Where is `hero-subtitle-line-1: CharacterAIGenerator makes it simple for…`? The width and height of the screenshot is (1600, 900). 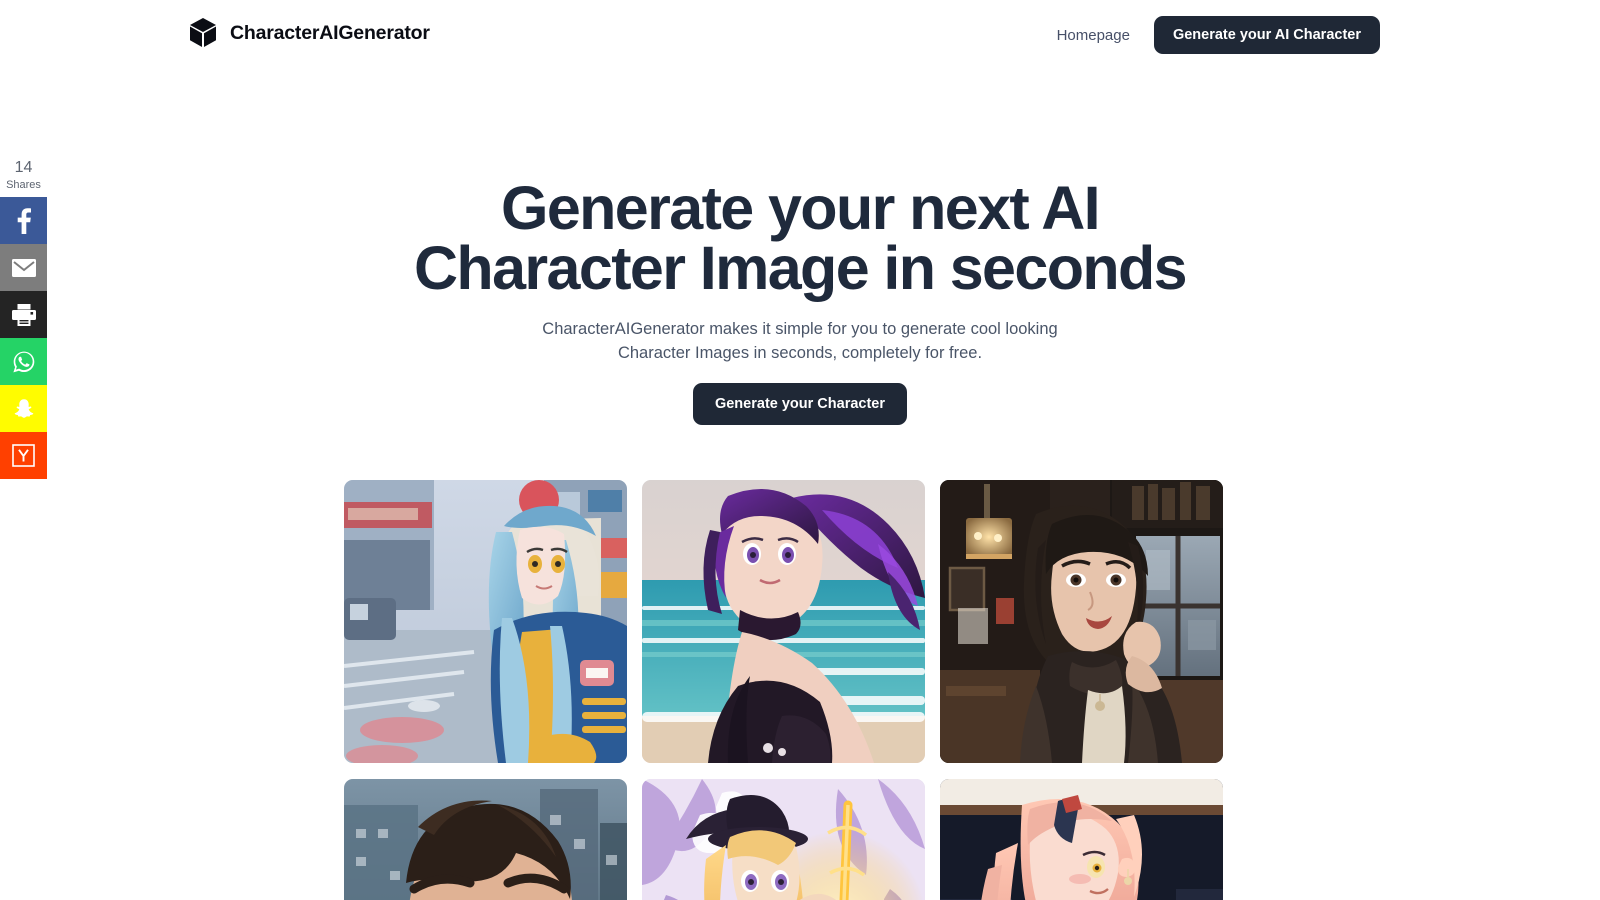
hero-subtitle-line-1: CharacterAIGenerator makes it simple for… is located at coordinates (800, 329).